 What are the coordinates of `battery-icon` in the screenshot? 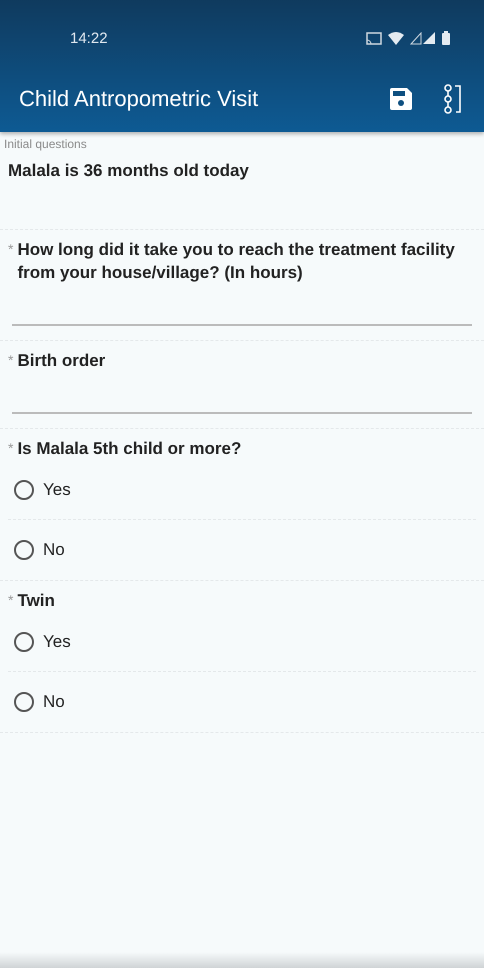 It's located at (446, 38).